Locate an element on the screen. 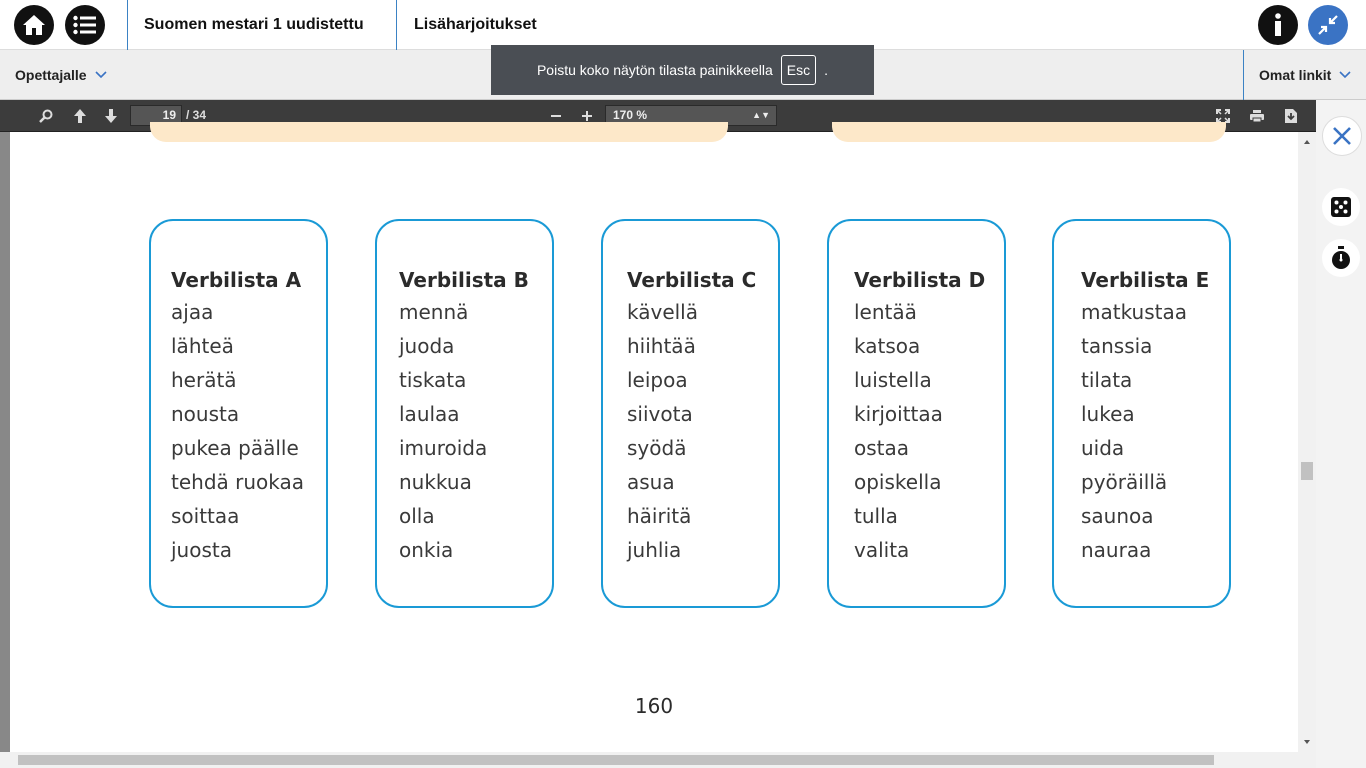 This screenshot has width=1366, height=768. verb-item: soittaa is located at coordinates (205, 516).